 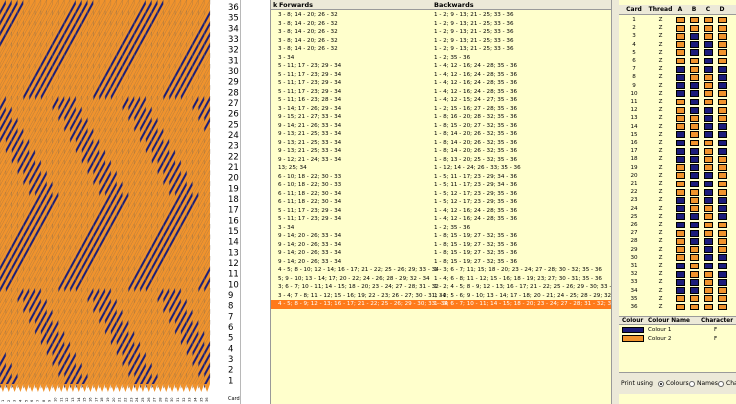 I want to click on card-row: 10 Z, so click(x=677, y=94).